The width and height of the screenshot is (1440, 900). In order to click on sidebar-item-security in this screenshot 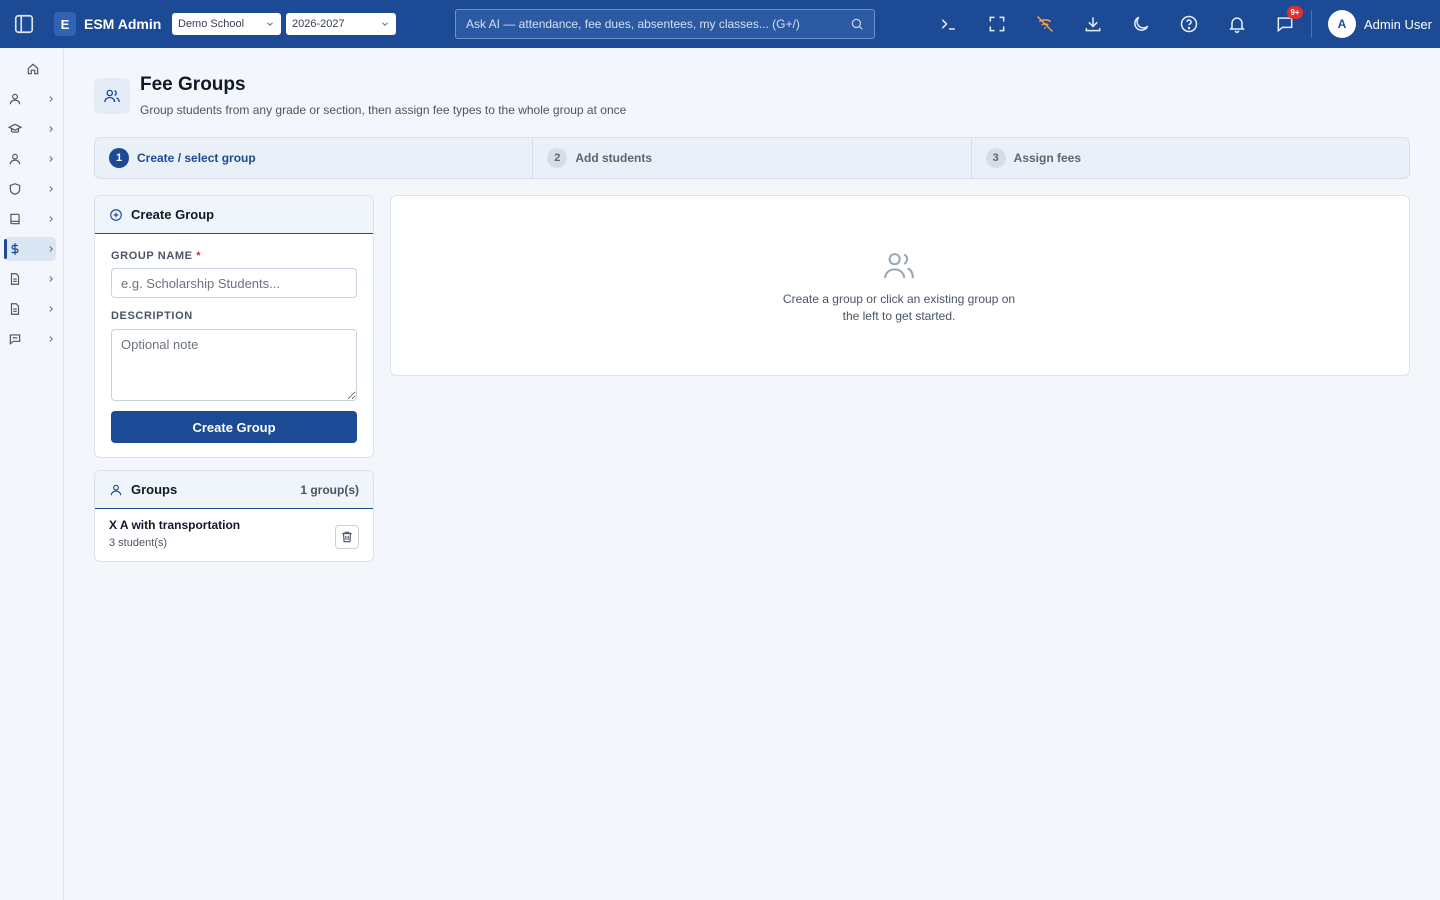, I will do `click(30, 189)`.